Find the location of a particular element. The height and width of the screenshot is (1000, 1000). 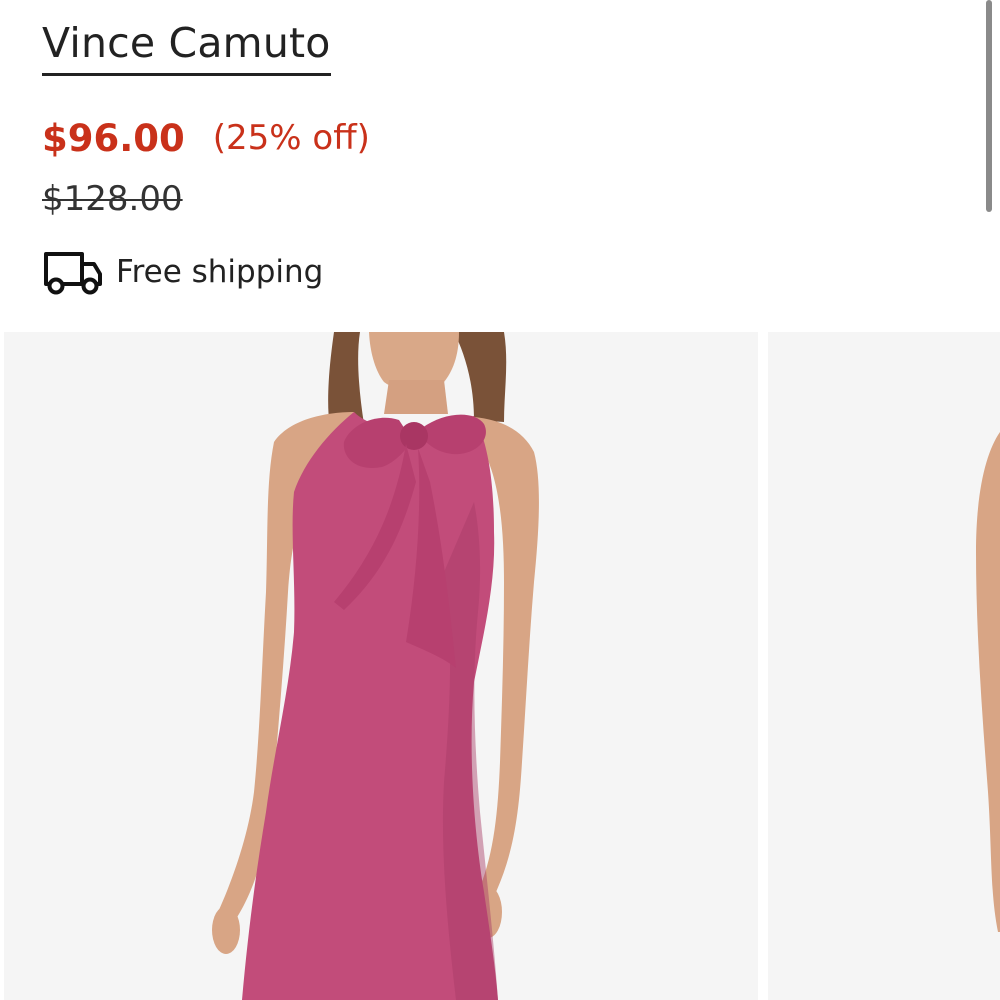

discount-label: (25% off) is located at coordinates (291, 138).